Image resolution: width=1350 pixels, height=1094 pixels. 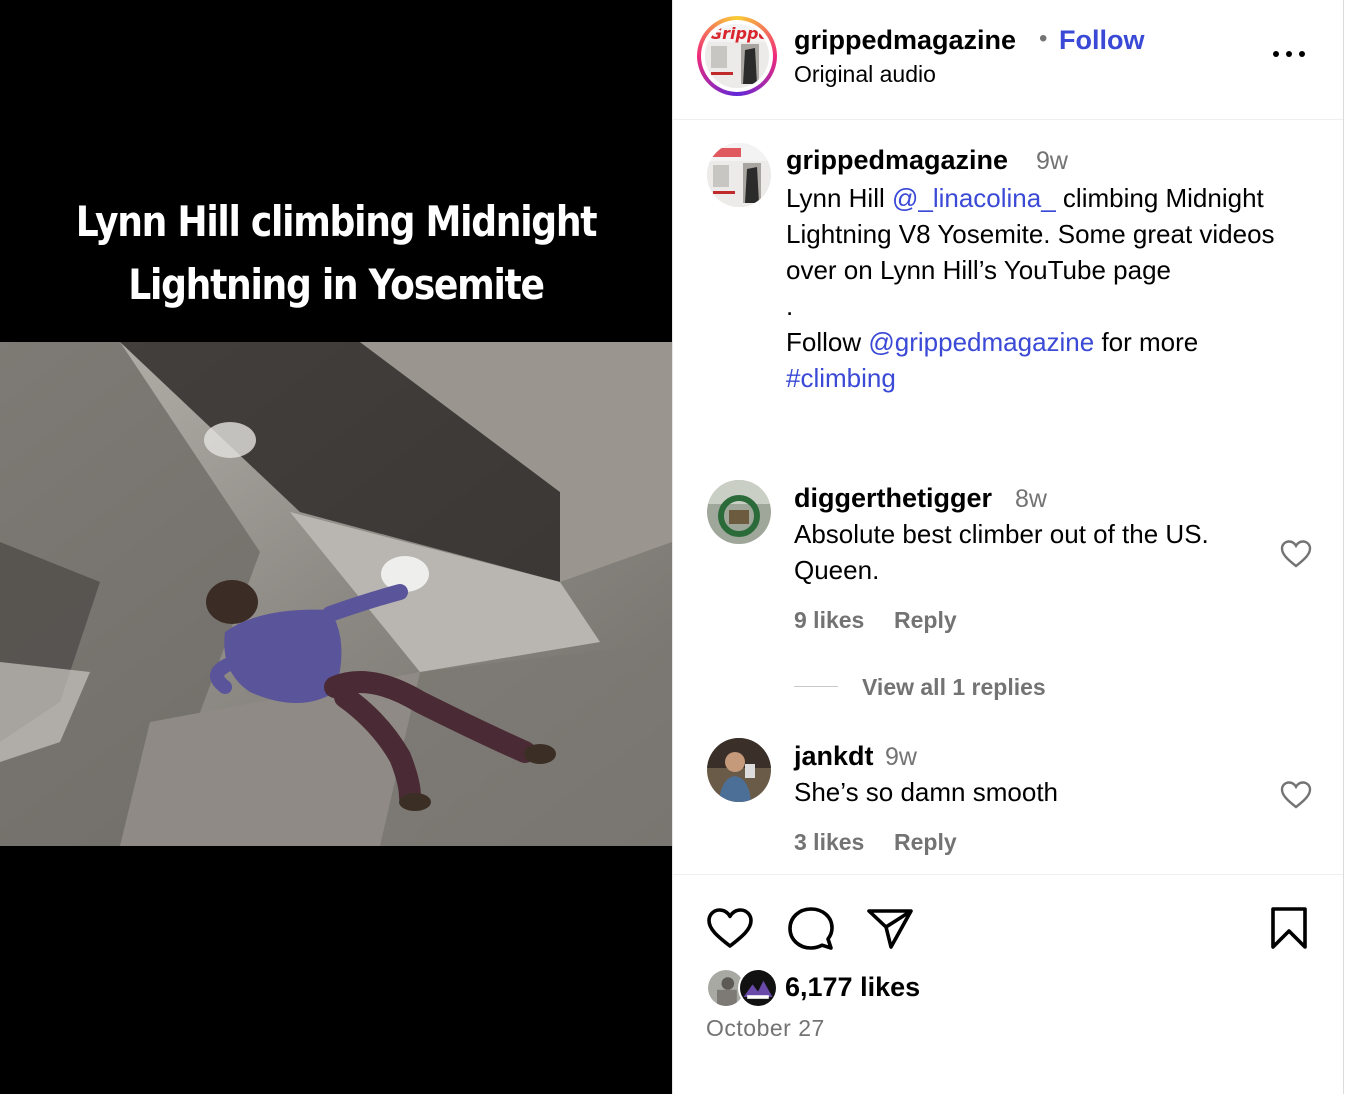 I want to click on comment-likes-count: 3 likes, so click(x=829, y=842).